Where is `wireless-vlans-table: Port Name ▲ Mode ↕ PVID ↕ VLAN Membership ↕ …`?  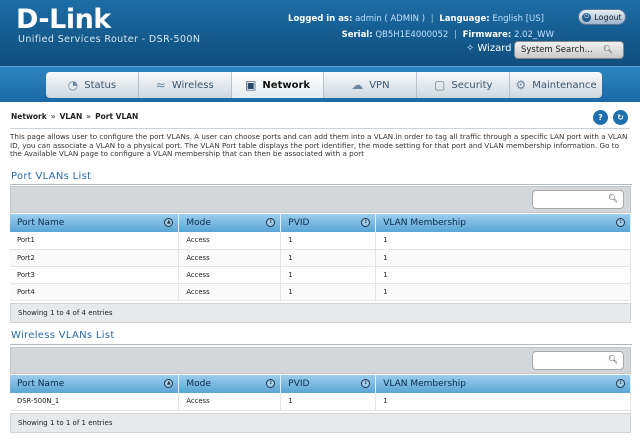 wireless-vlans-table: Port Name ▲ Mode ↕ PVID ↕ VLAN Membership ↕ … is located at coordinates (320, 393).